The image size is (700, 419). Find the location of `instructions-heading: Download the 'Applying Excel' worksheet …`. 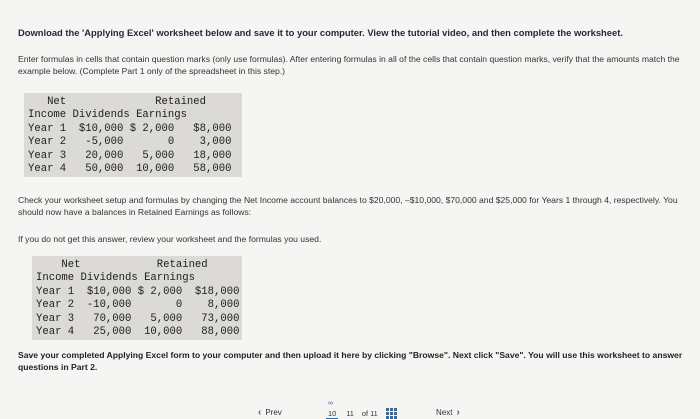

instructions-heading: Download the 'Applying Excel' worksheet … is located at coordinates (320, 32).